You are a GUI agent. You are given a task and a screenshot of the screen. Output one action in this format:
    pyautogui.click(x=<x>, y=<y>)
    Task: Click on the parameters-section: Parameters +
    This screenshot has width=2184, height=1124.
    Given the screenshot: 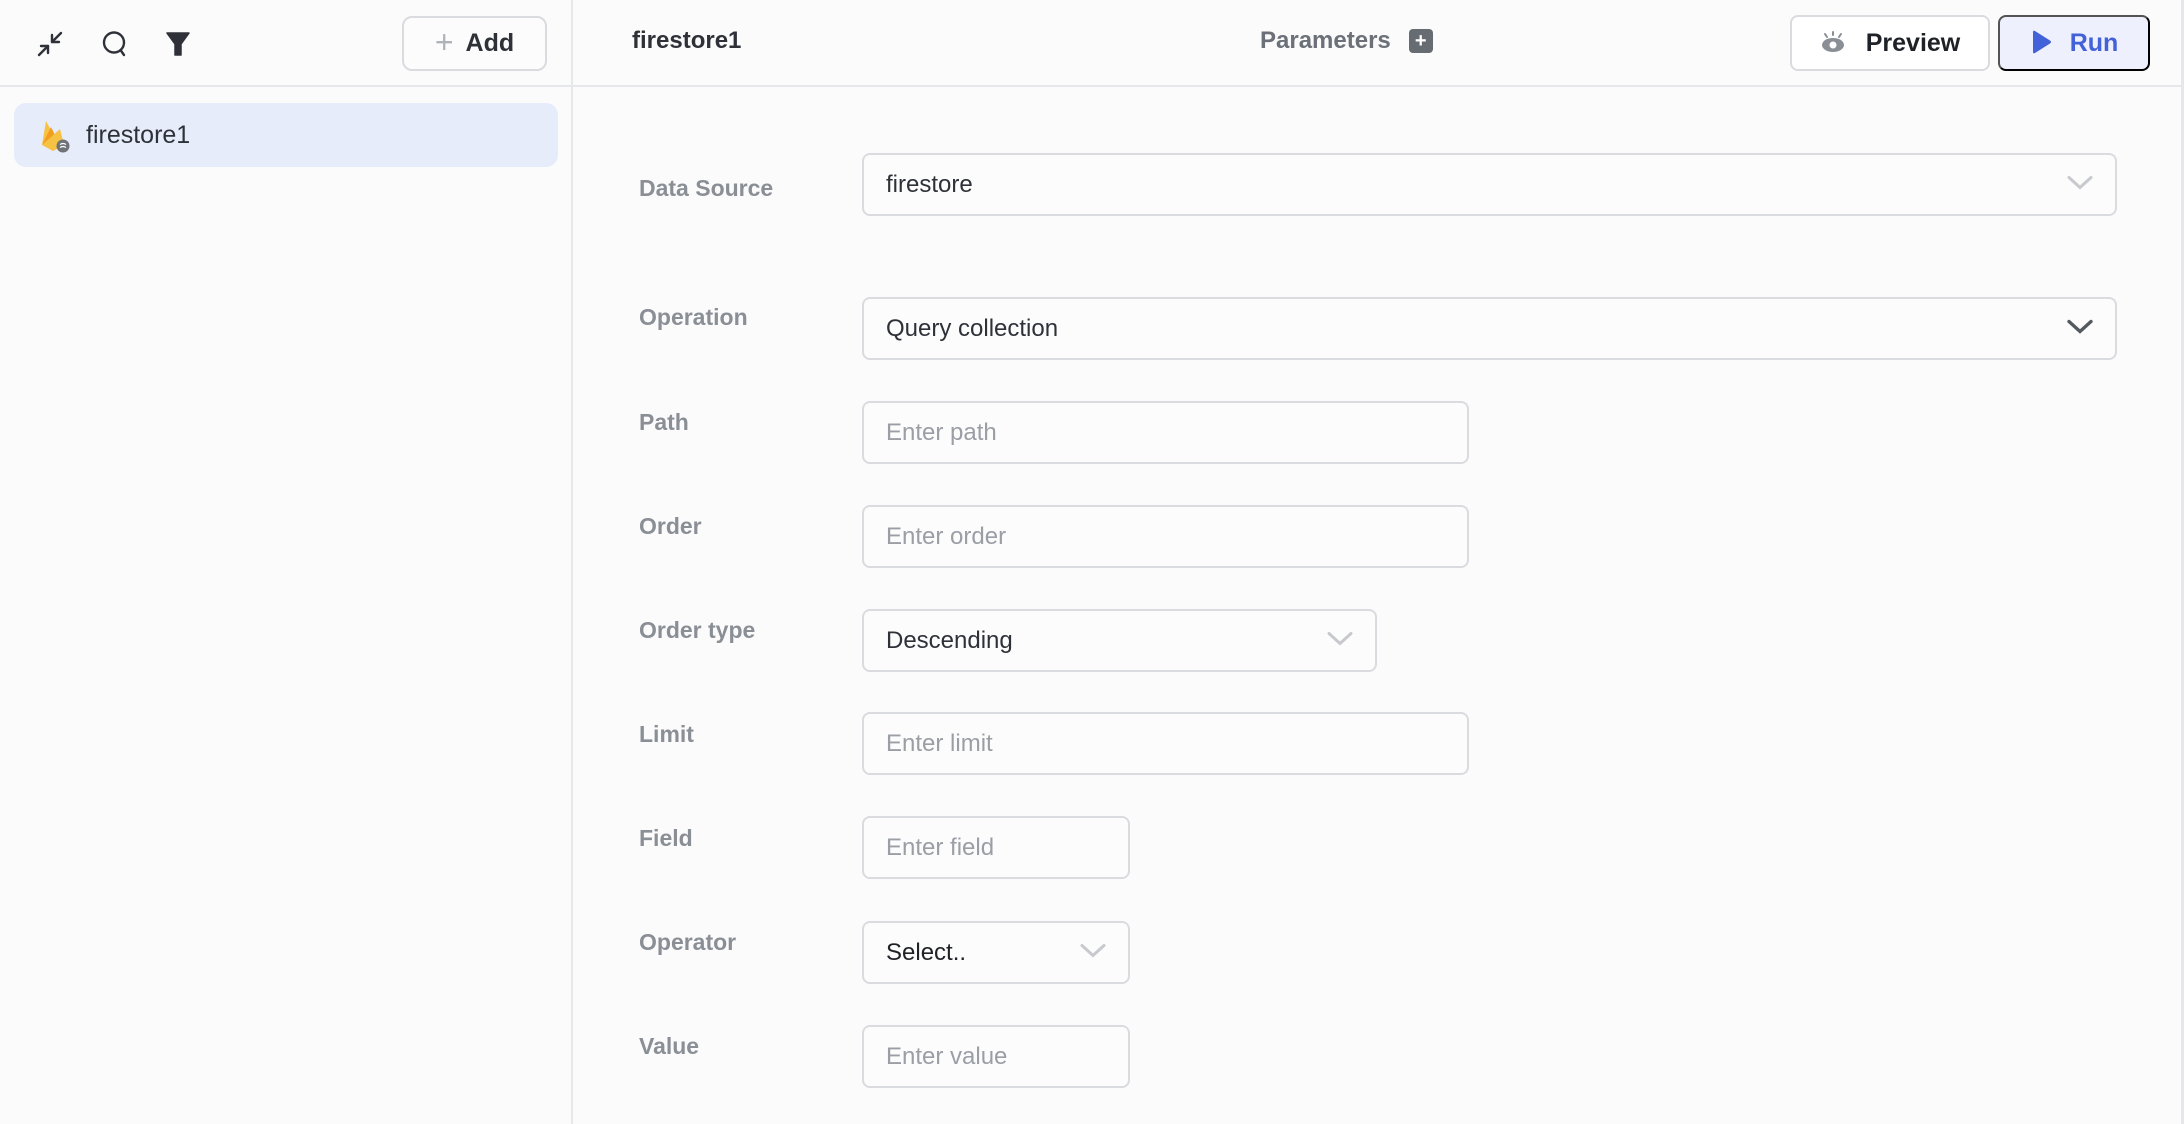 What is the action you would take?
    pyautogui.click(x=1346, y=41)
    